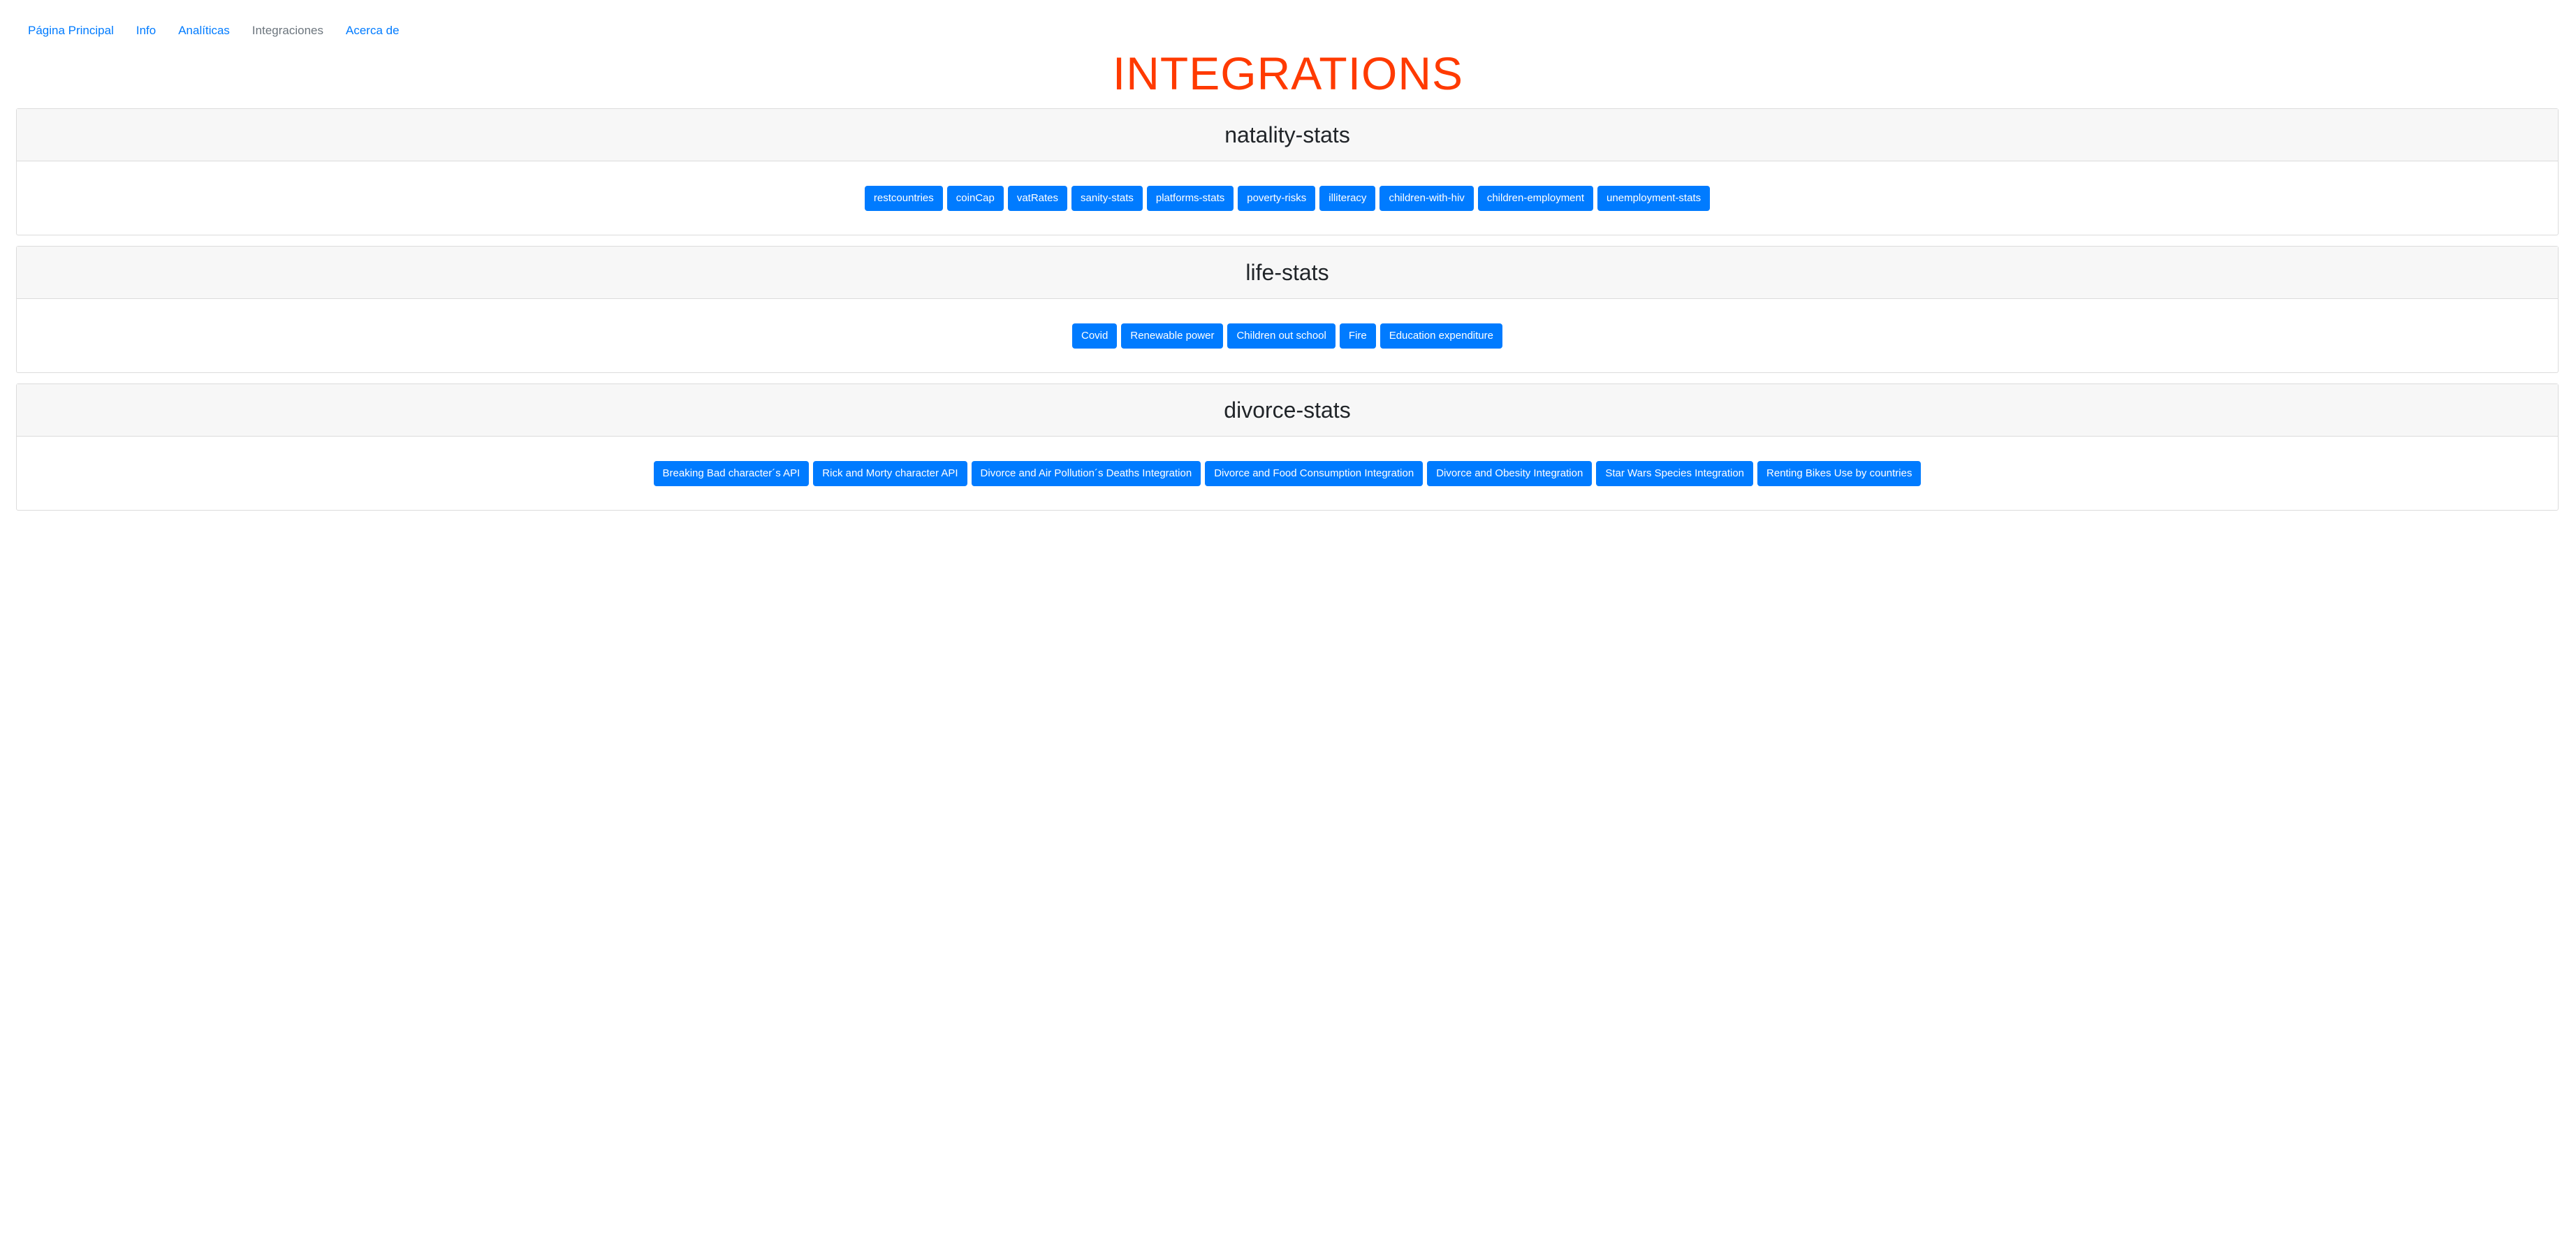 The width and height of the screenshot is (2576, 1235). What do you see at coordinates (1190, 198) in the screenshot?
I see `integration-button-platforms-stats: platforms-stats` at bounding box center [1190, 198].